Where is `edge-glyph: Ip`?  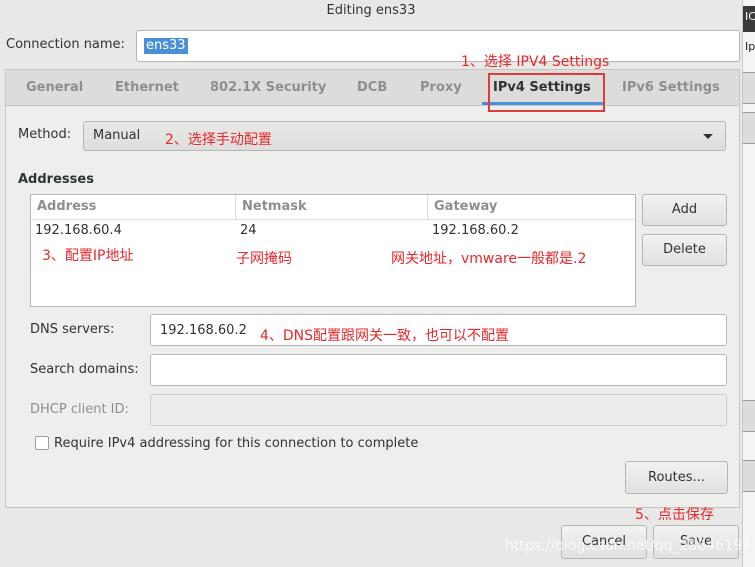
edge-glyph: Ip is located at coordinates (750, 46).